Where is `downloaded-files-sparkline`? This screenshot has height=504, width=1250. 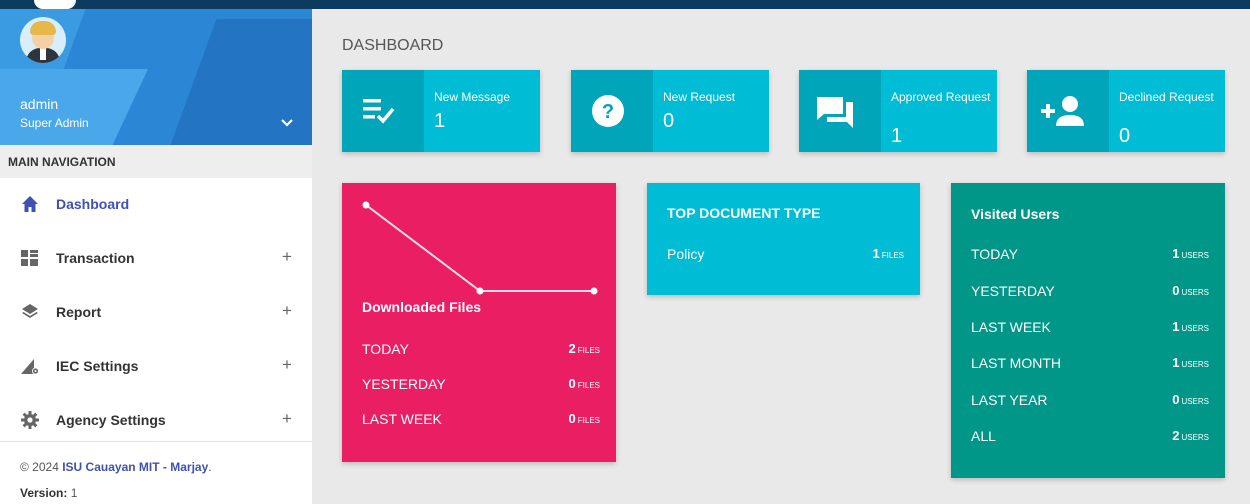 downloaded-files-sparkline is located at coordinates (480, 248).